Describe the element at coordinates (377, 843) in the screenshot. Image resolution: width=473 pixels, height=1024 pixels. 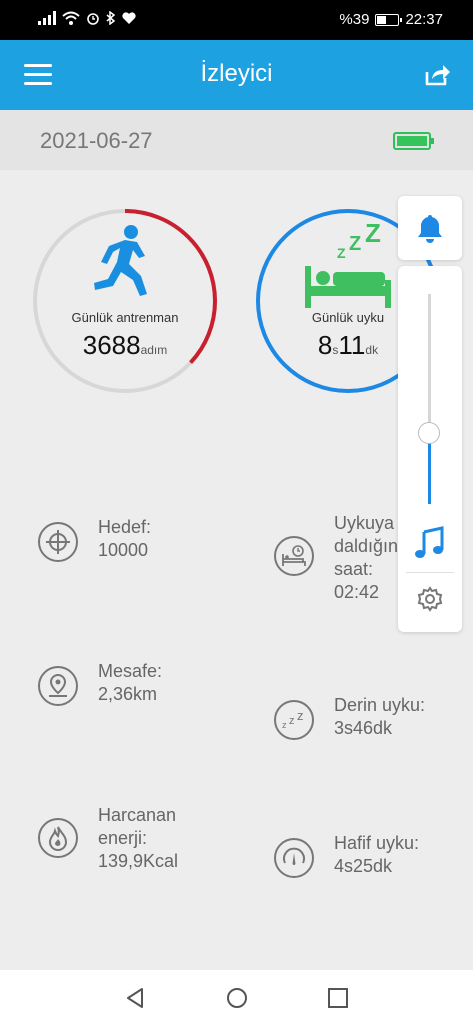
I see `light-sleep-label: Hafif uyku:` at that location.